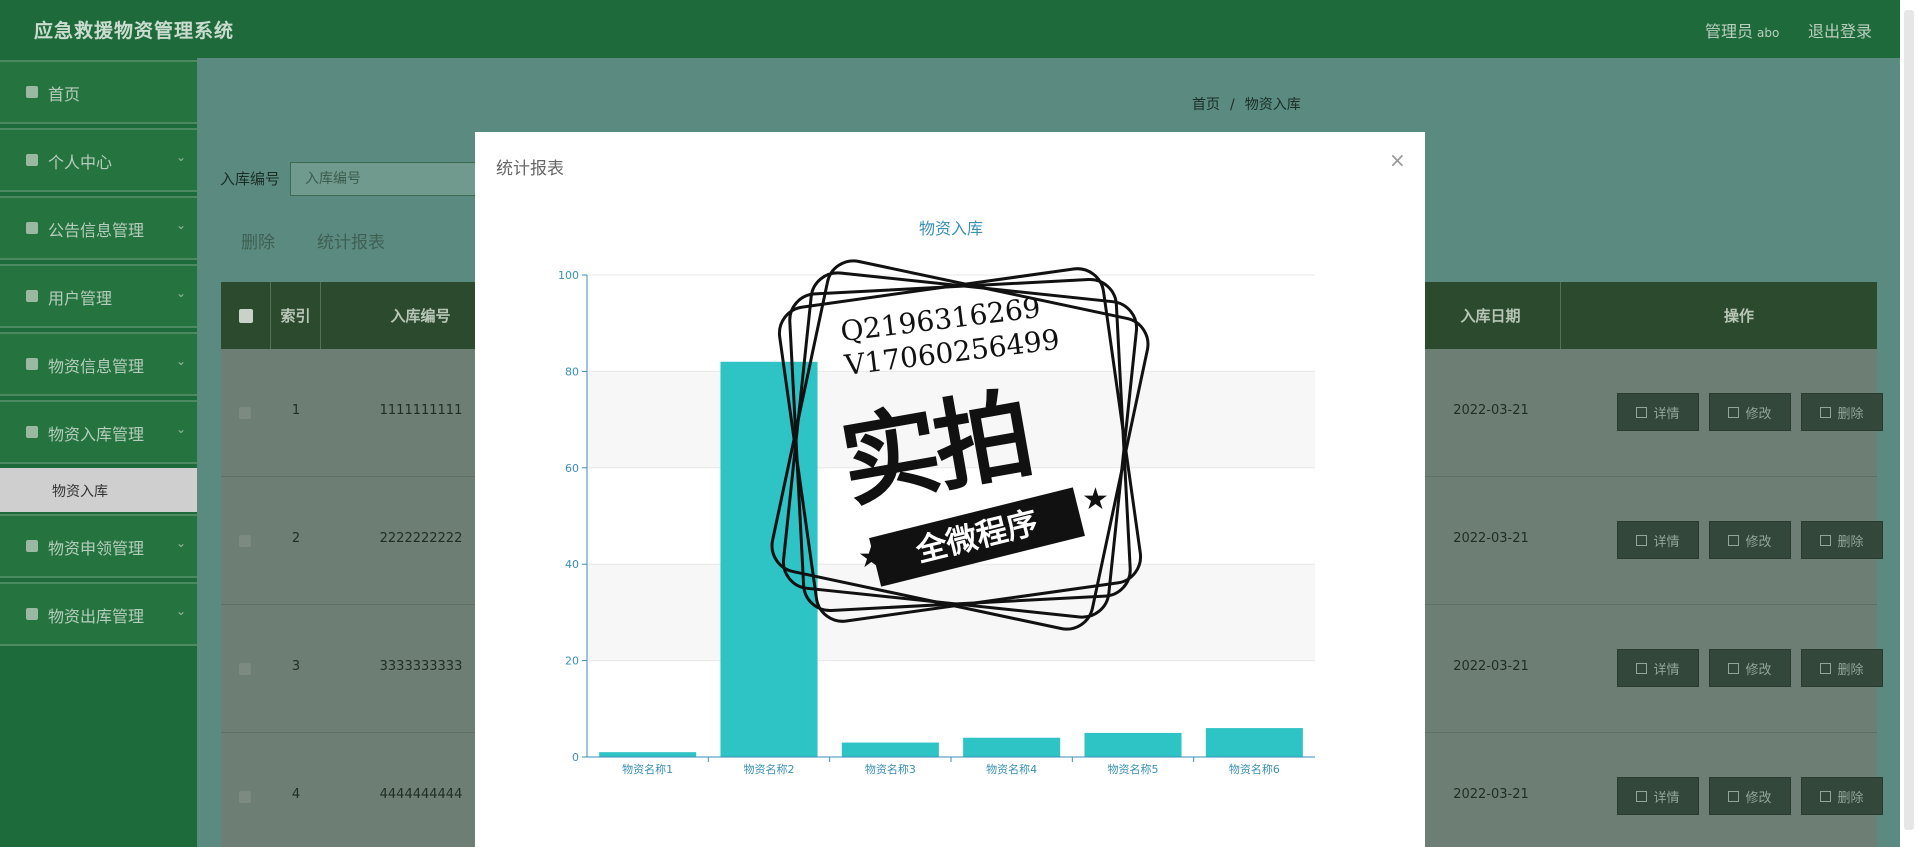 This screenshot has height=847, width=1918. Describe the element at coordinates (960, 445) in the screenshot. I see `watermark-stamp: Q2196316269 V17060256499 实拍 全微程序 ★ ★` at that location.